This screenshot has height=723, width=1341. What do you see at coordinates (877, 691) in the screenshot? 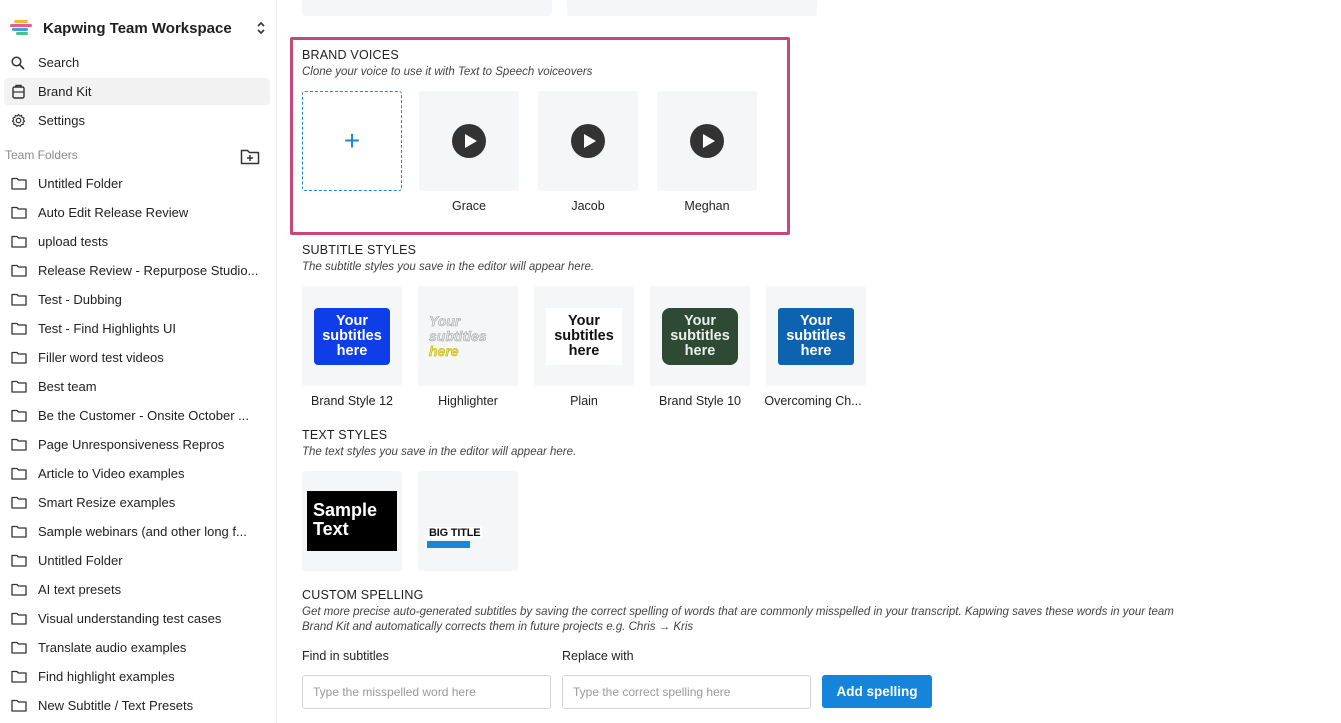
I see `add-spelling-button: Add spelling` at bounding box center [877, 691].